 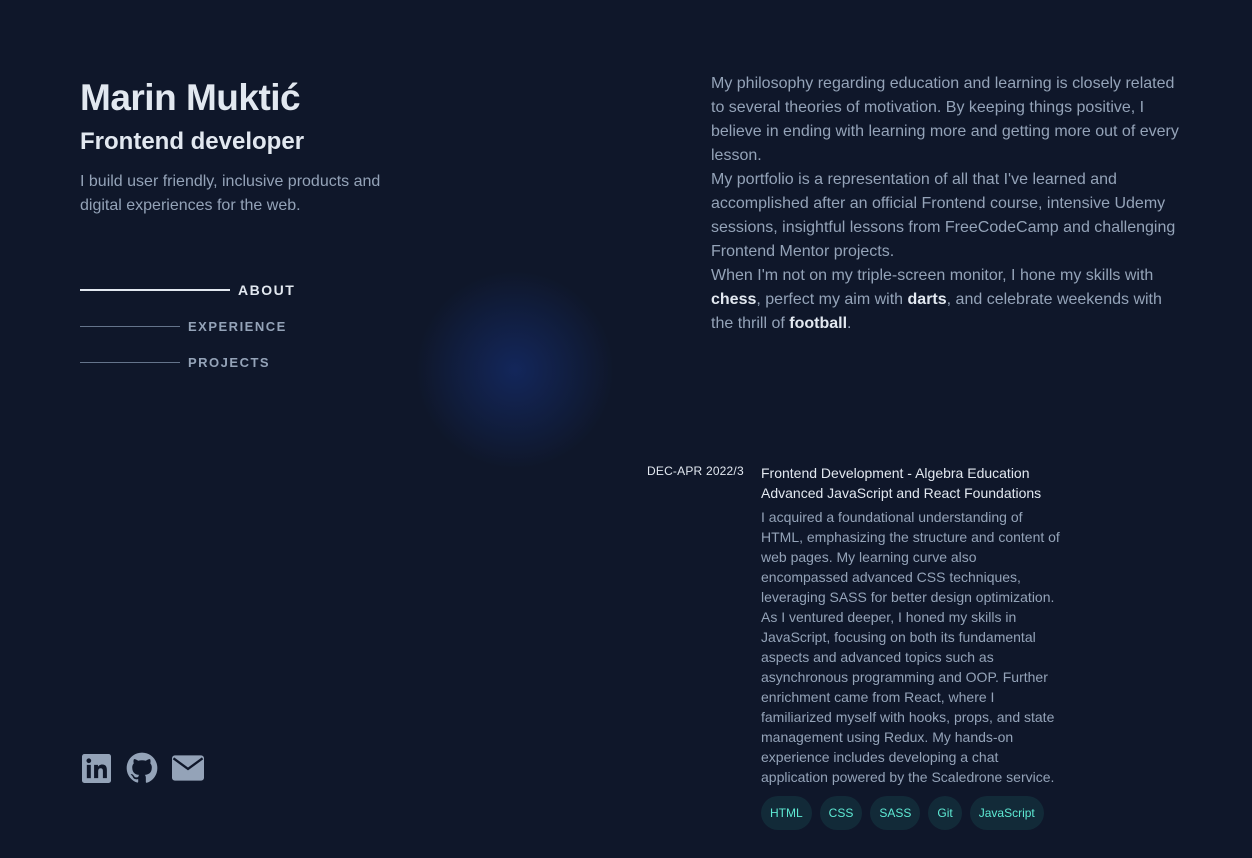 What do you see at coordinates (229, 362) in the screenshot?
I see `nav-label: PROJECTS` at bounding box center [229, 362].